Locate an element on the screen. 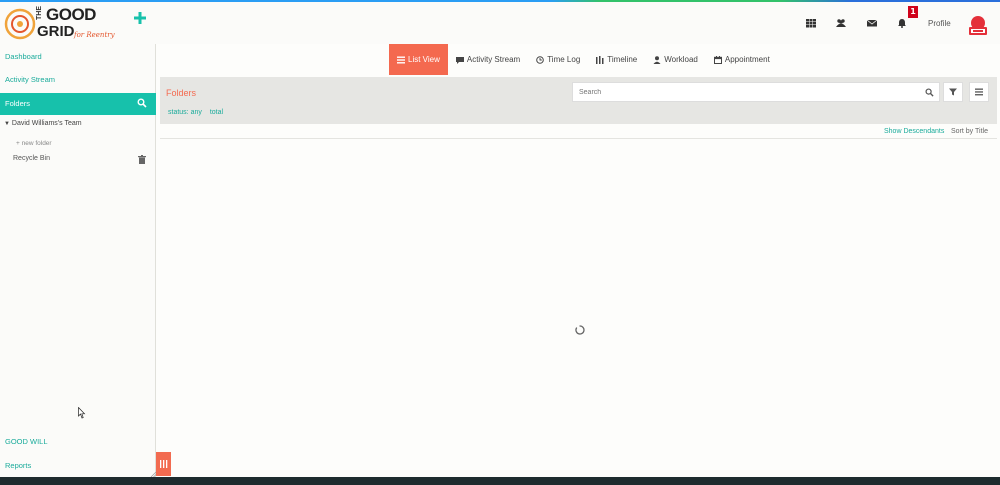 This screenshot has width=1000, height=485. bottom-bar is located at coordinates (500, 481).